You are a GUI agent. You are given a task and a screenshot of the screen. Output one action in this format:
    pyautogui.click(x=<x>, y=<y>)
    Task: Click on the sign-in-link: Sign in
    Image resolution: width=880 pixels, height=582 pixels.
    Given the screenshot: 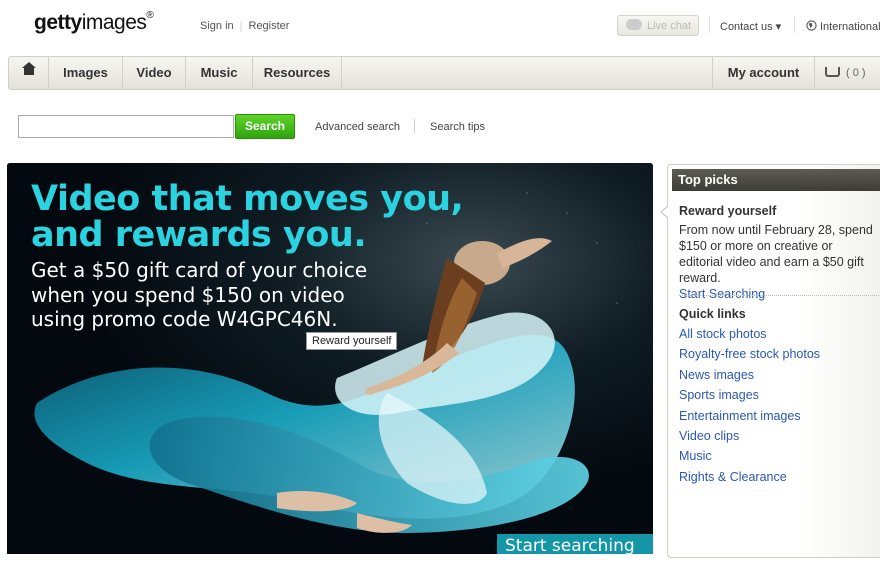 What is the action you would take?
    pyautogui.click(x=217, y=26)
    